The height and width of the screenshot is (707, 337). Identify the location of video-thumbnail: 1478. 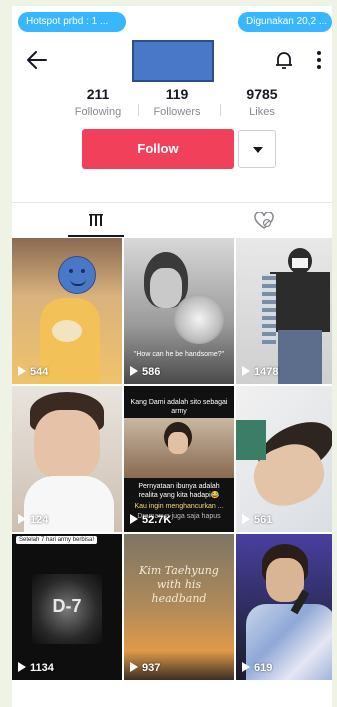
(284, 311).